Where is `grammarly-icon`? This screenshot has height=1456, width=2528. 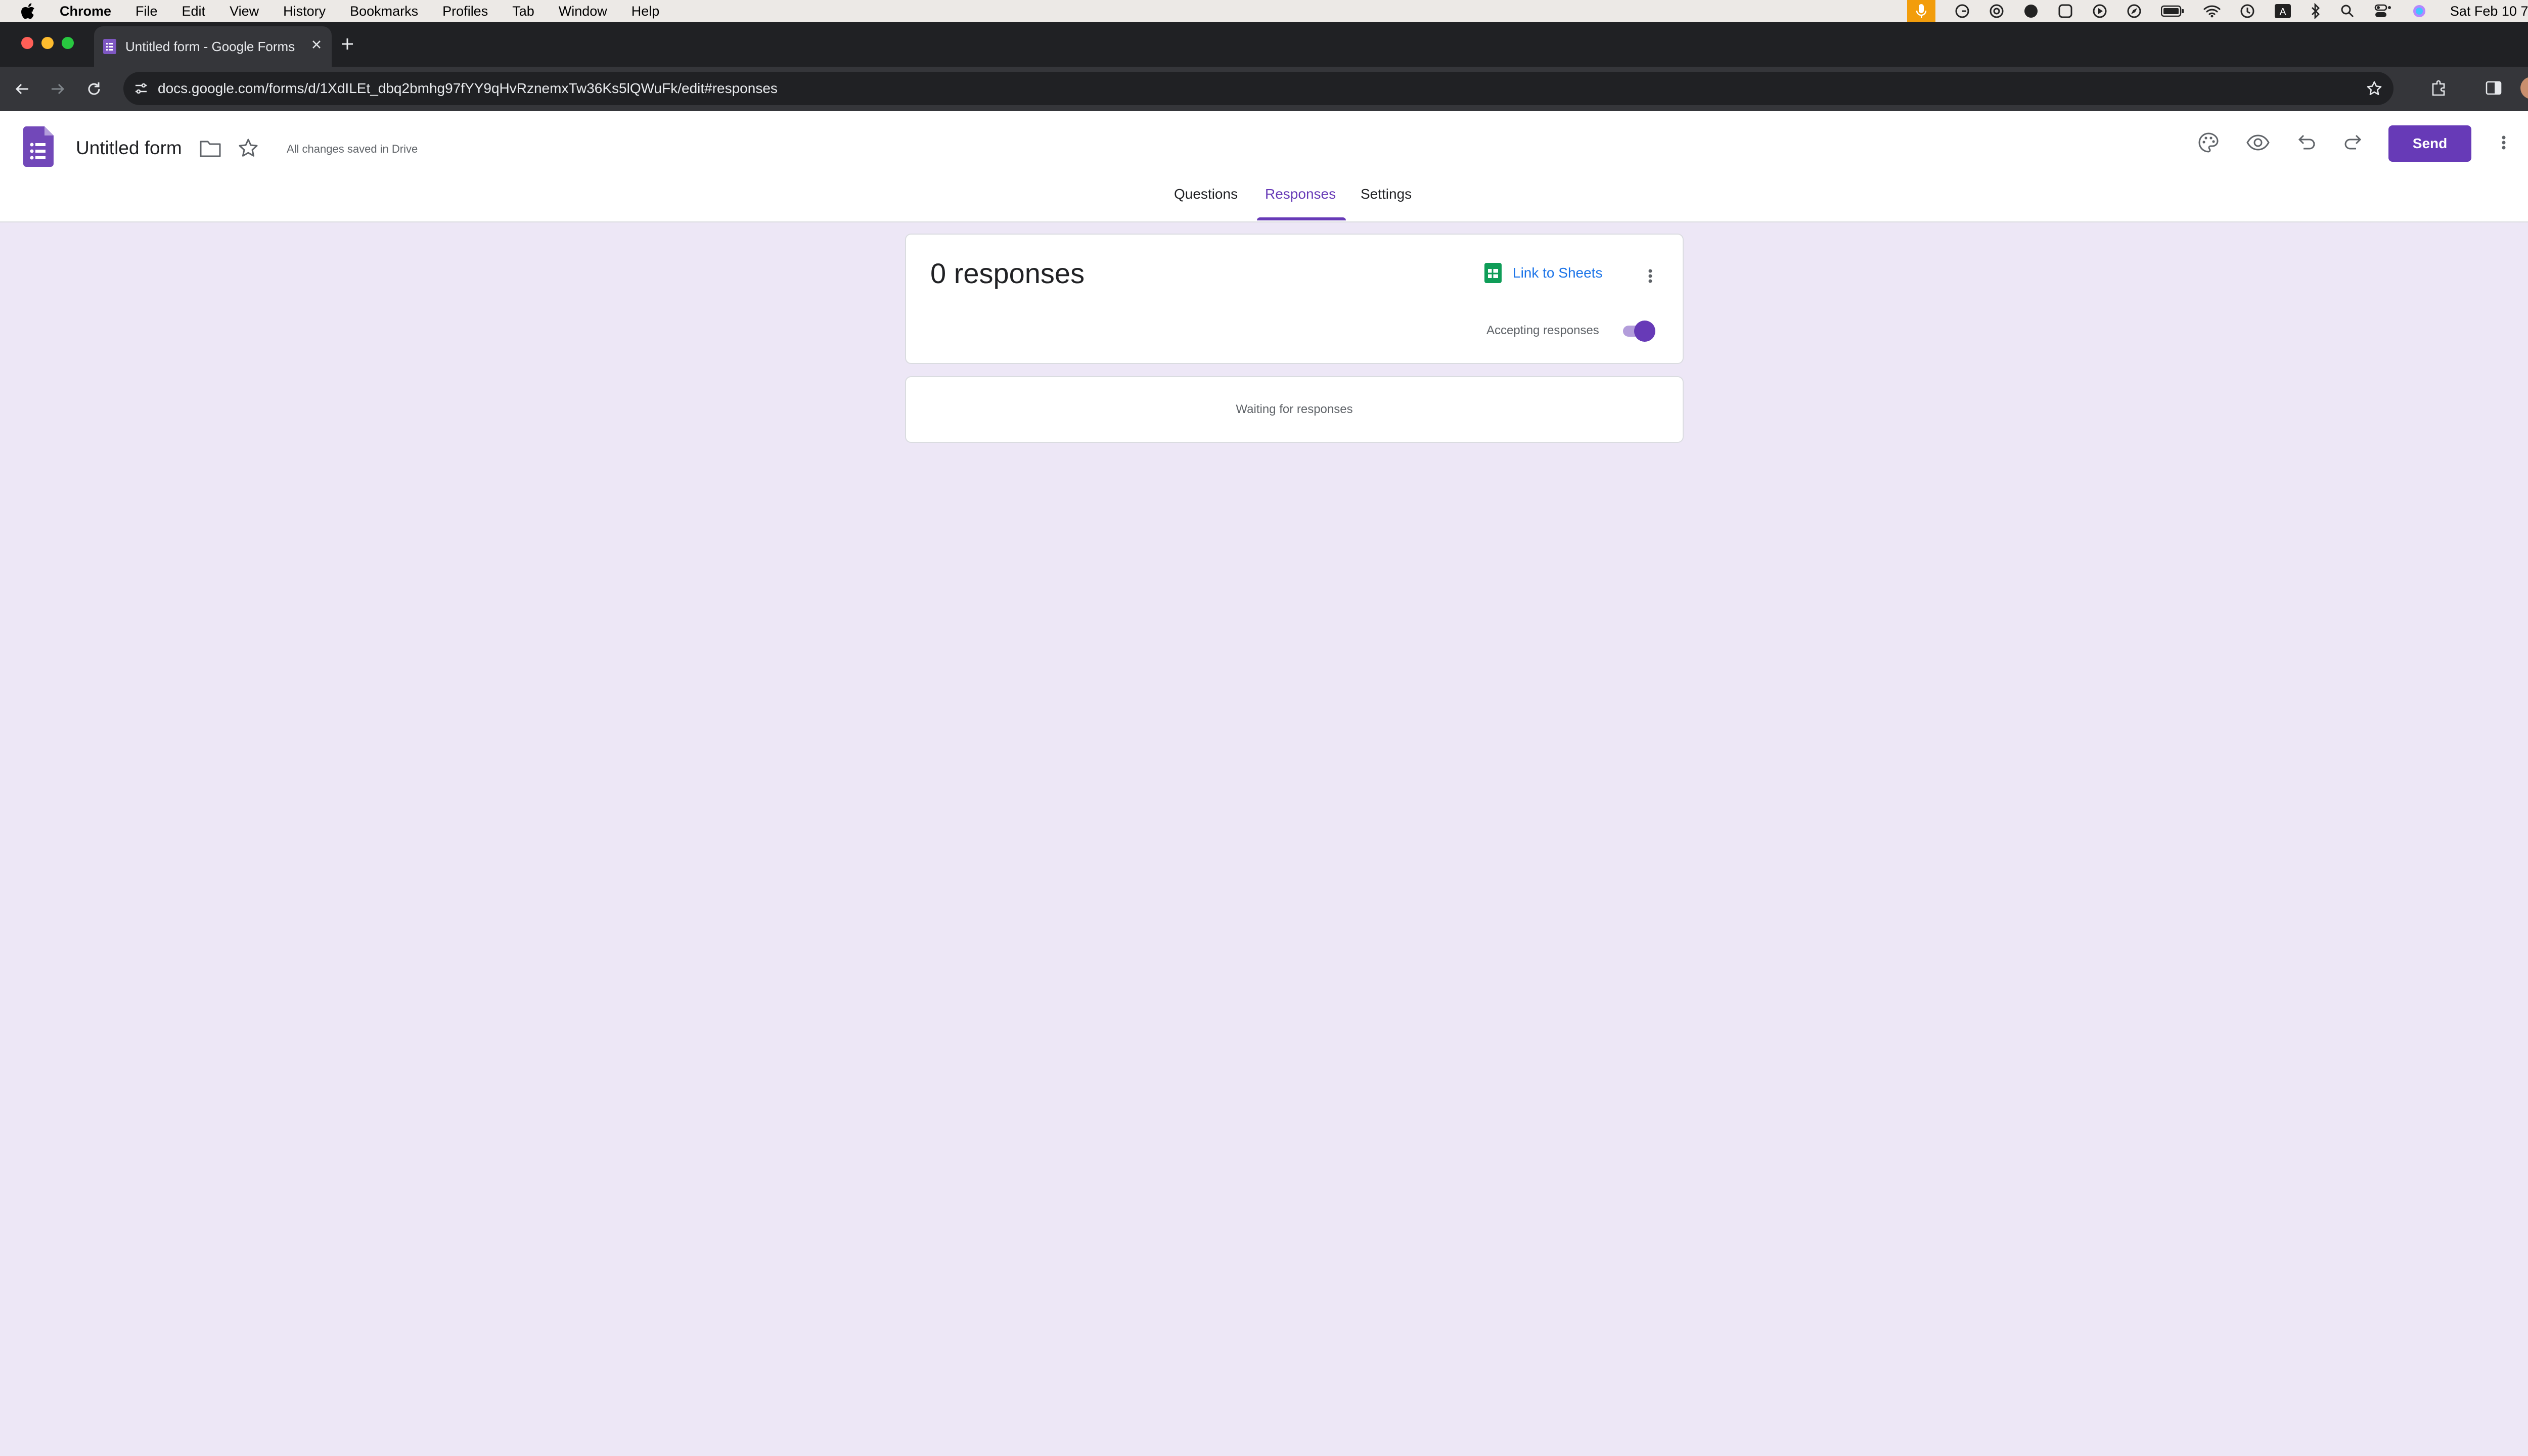 grammarly-icon is located at coordinates (1963, 11).